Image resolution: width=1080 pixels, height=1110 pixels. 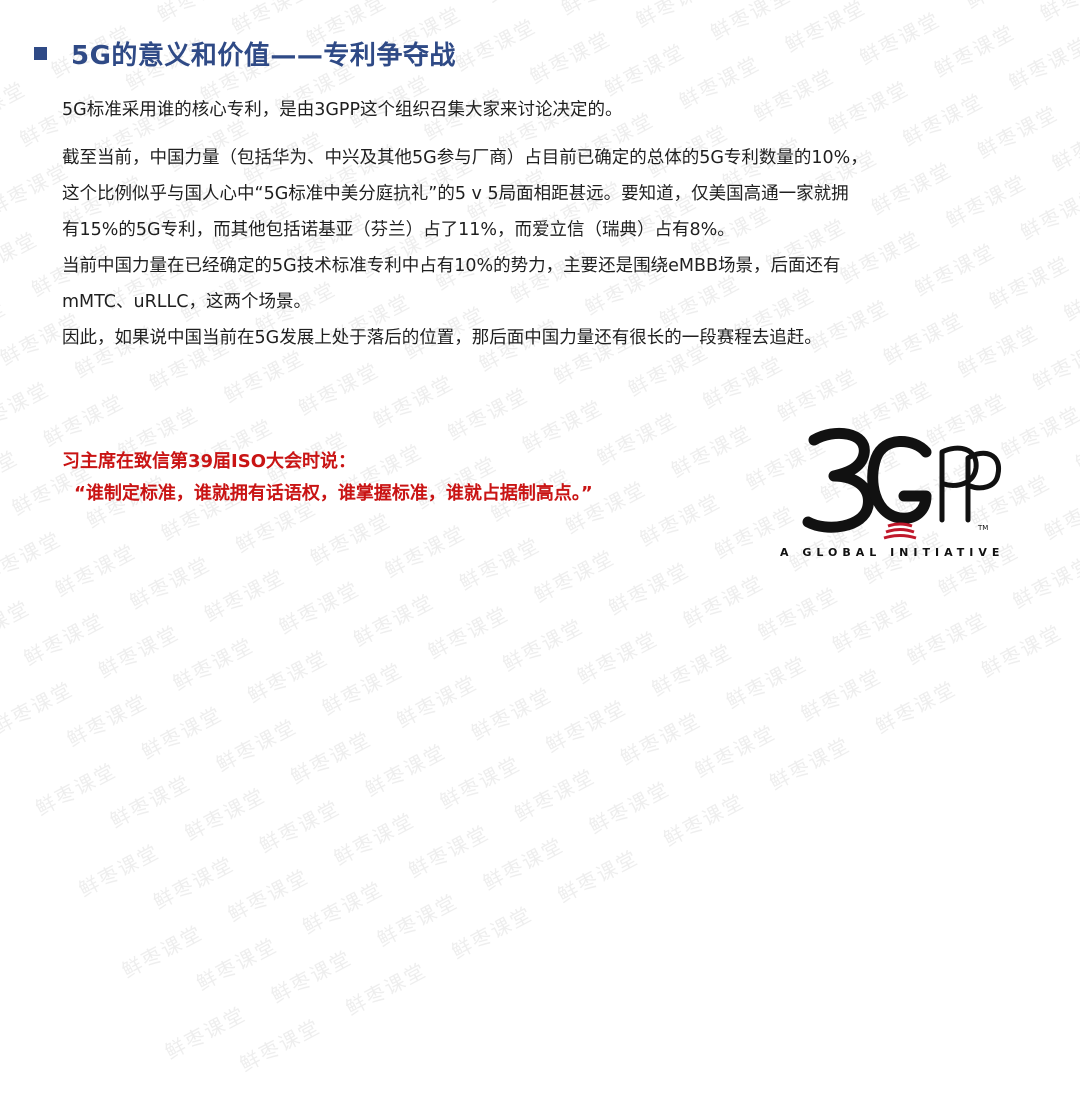 I want to click on title-row: 5G的意义和价值——专利争夺战, so click(x=245, y=53).